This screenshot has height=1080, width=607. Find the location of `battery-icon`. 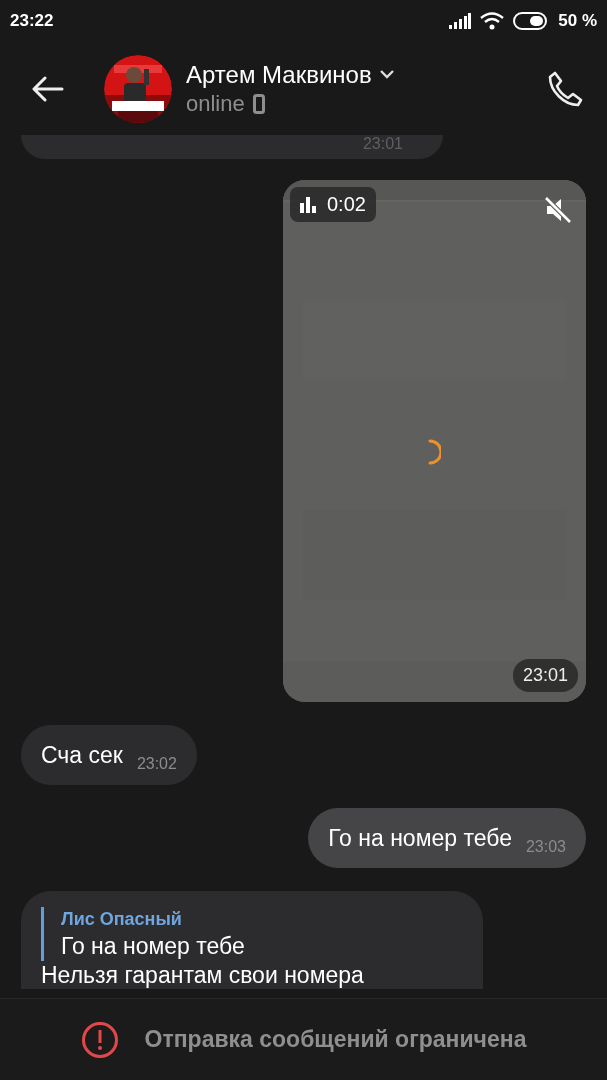

battery-icon is located at coordinates (531, 21).